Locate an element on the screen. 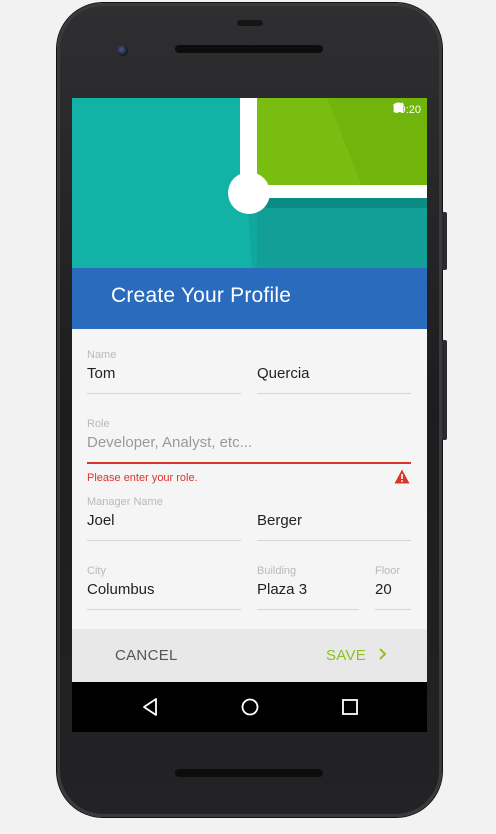 The height and width of the screenshot is (834, 496). city-label: City is located at coordinates (96, 571).